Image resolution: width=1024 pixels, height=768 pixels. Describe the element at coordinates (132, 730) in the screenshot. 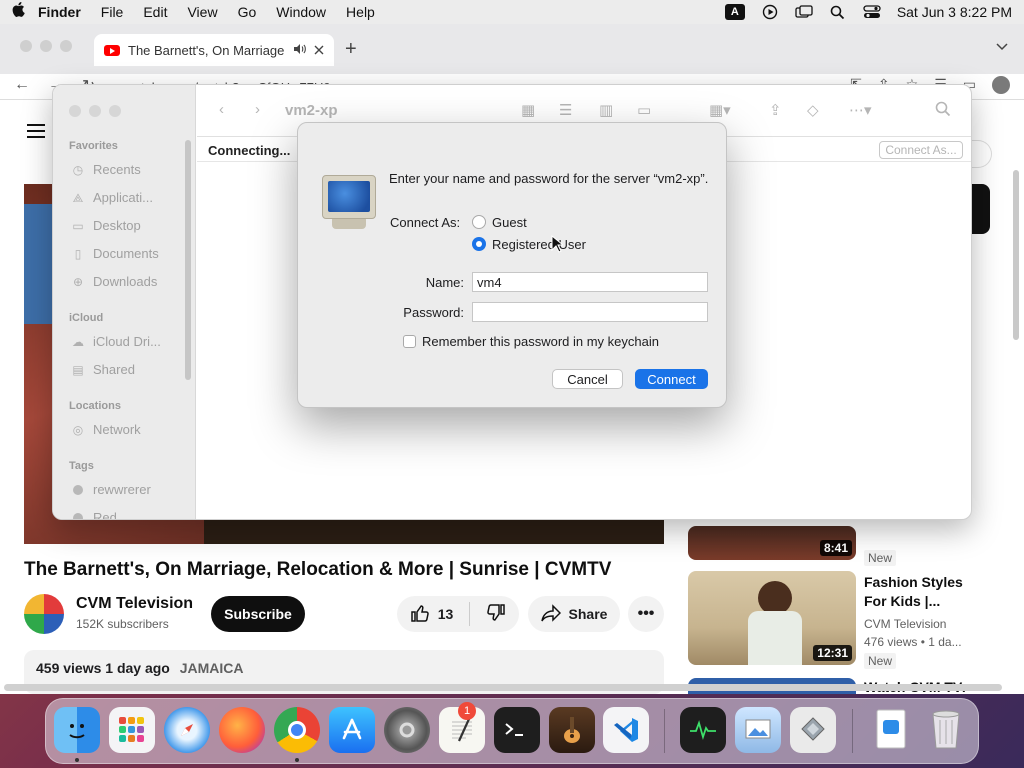

I see `launchpad-icon` at that location.